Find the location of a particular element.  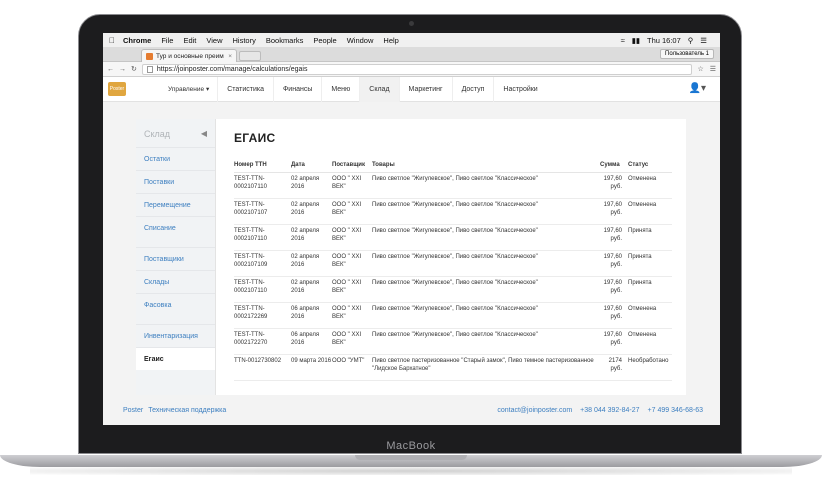

profile-button: Пользователь 1 is located at coordinates (687, 54).